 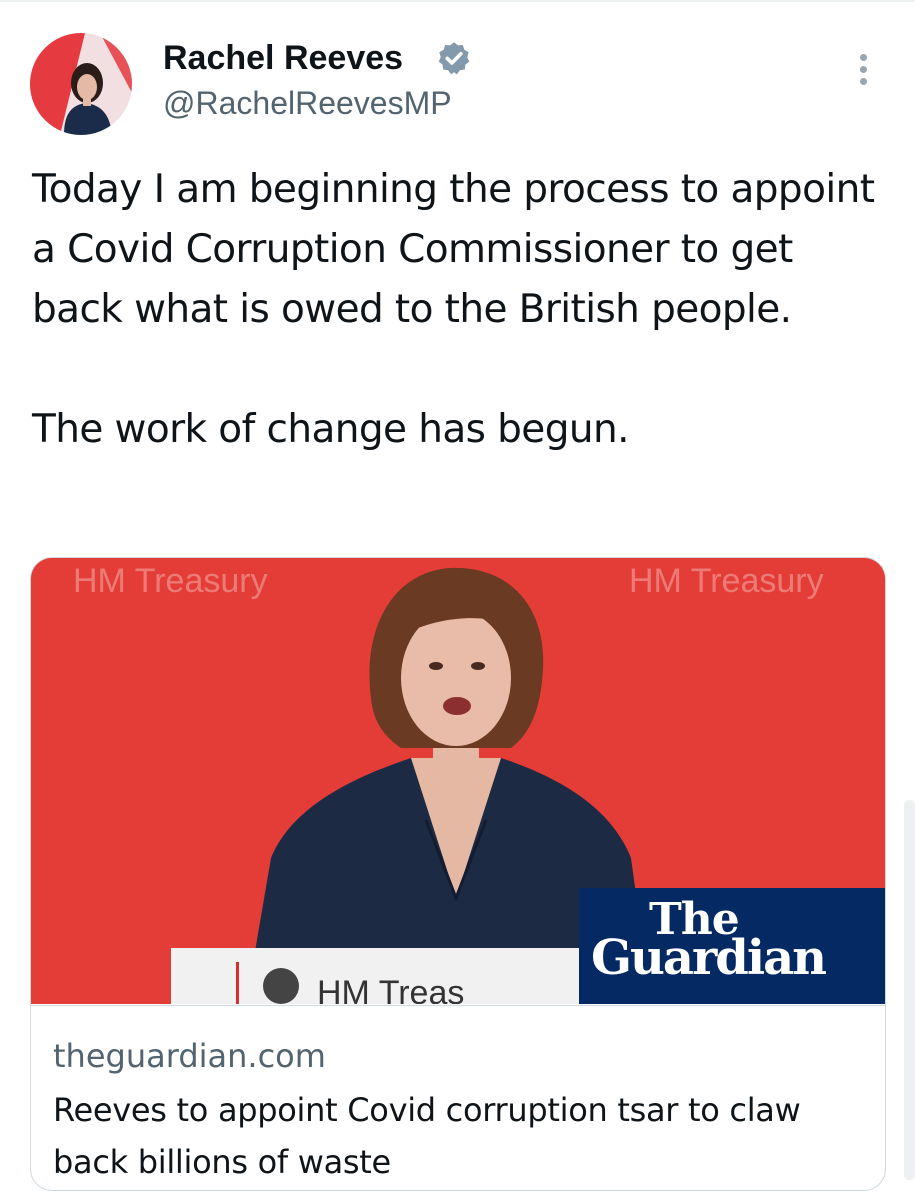 What do you see at coordinates (283, 58) in the screenshot?
I see `author-name: Rachel Reeves` at bounding box center [283, 58].